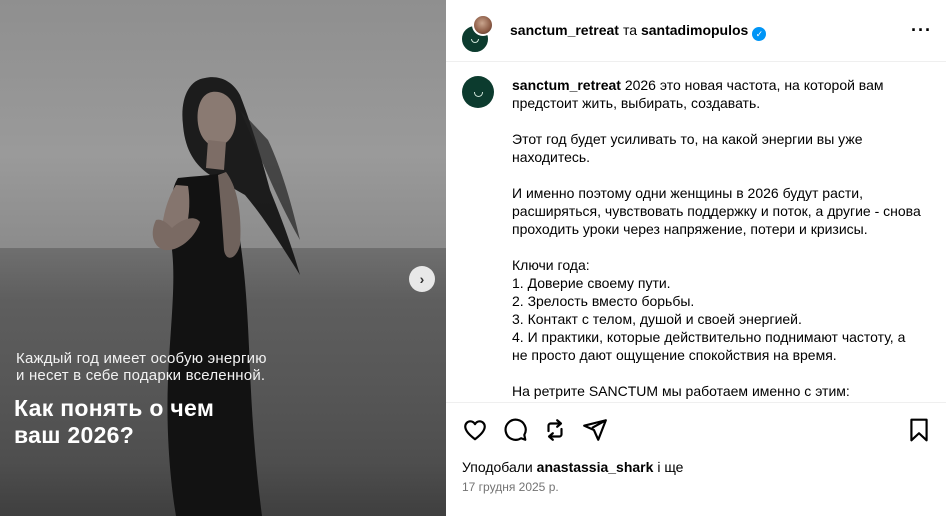 This screenshot has width=946, height=516. What do you see at coordinates (551, 265) in the screenshot?
I see `keys-title: Ключи года:` at bounding box center [551, 265].